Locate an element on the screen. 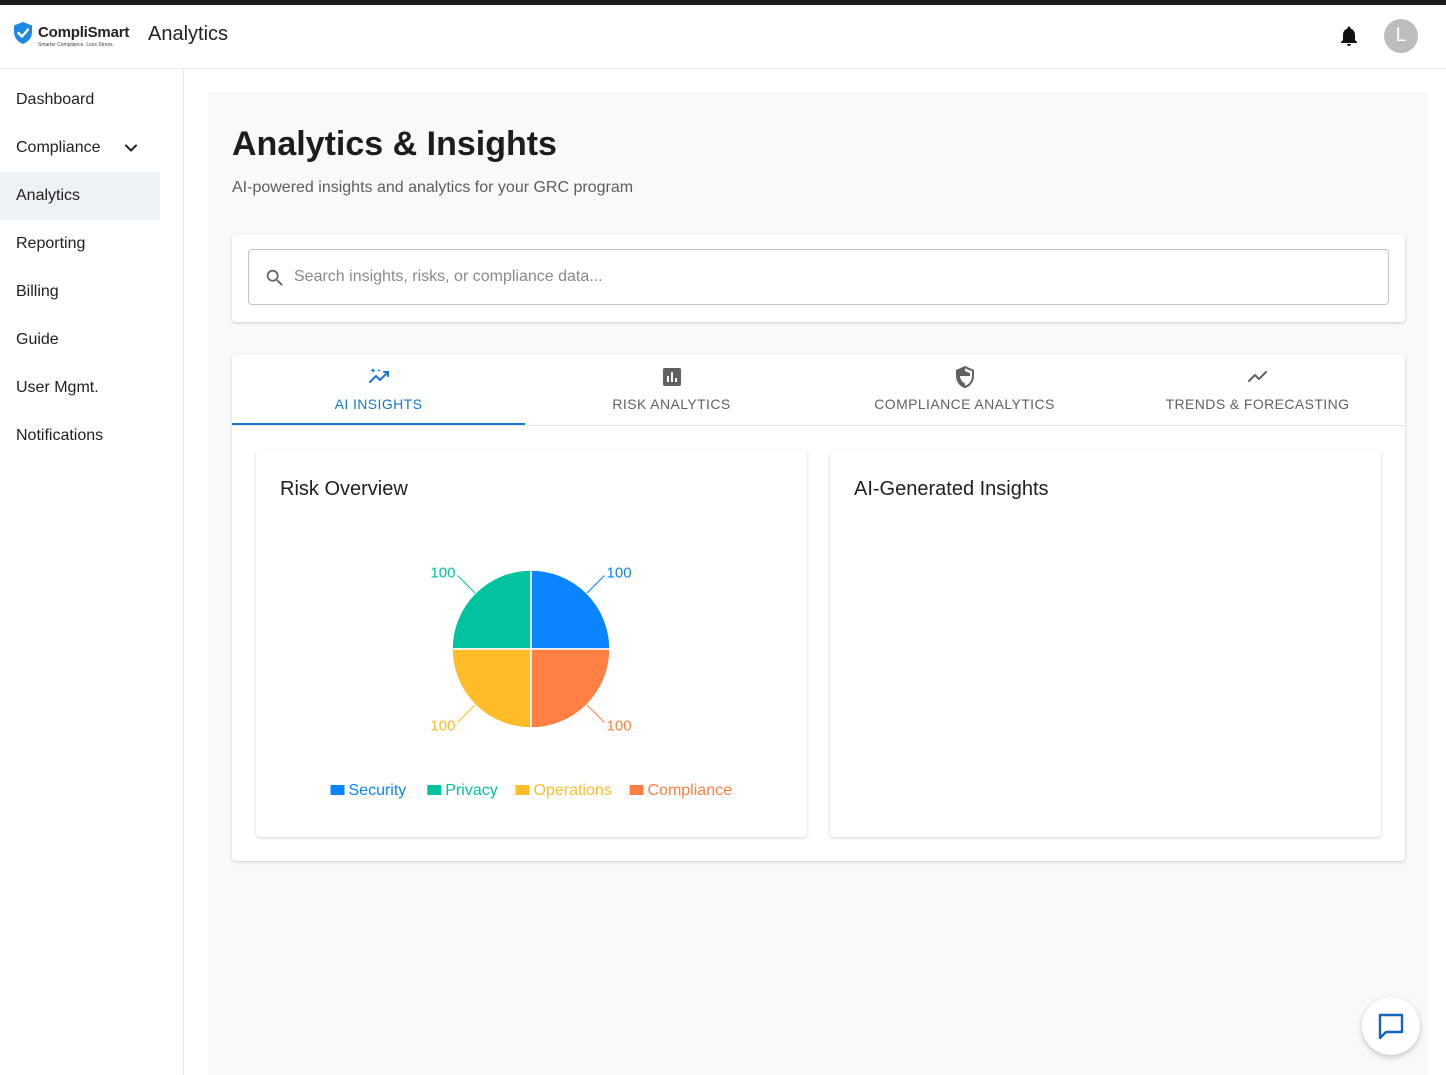  page-title: Analytics & Insights is located at coordinates (394, 144).